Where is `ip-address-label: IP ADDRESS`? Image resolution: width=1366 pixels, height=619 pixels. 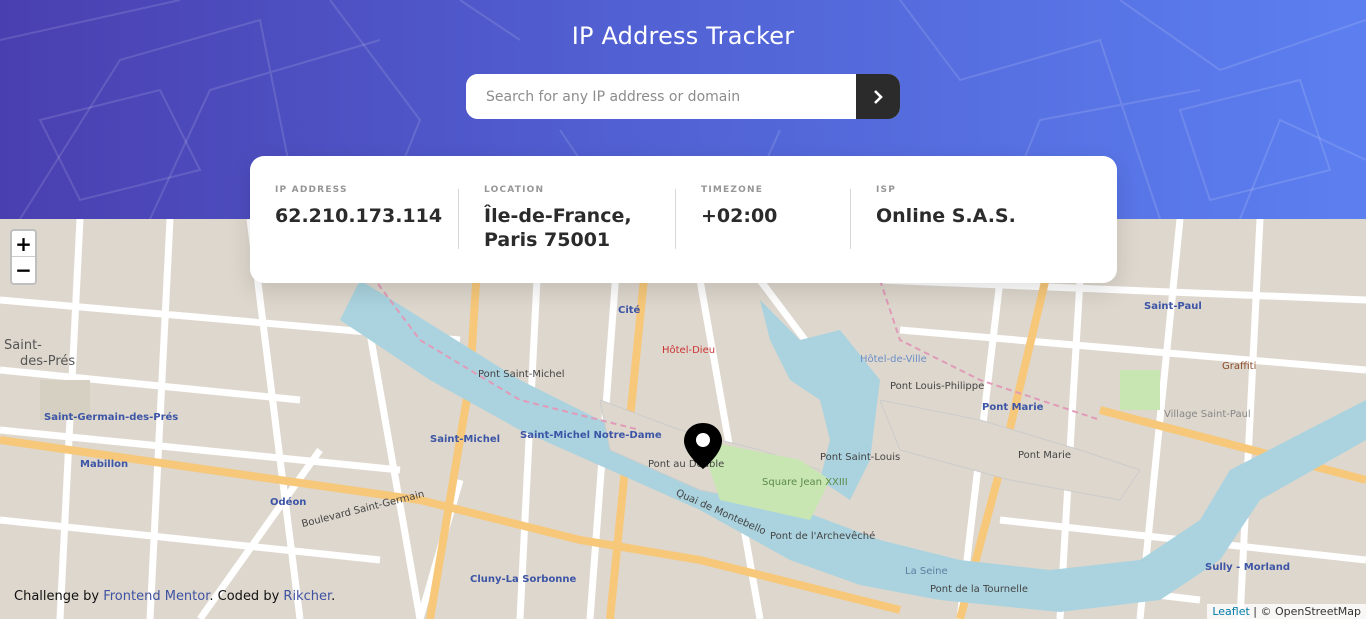
ip-address-label: IP ADDRESS is located at coordinates (311, 190).